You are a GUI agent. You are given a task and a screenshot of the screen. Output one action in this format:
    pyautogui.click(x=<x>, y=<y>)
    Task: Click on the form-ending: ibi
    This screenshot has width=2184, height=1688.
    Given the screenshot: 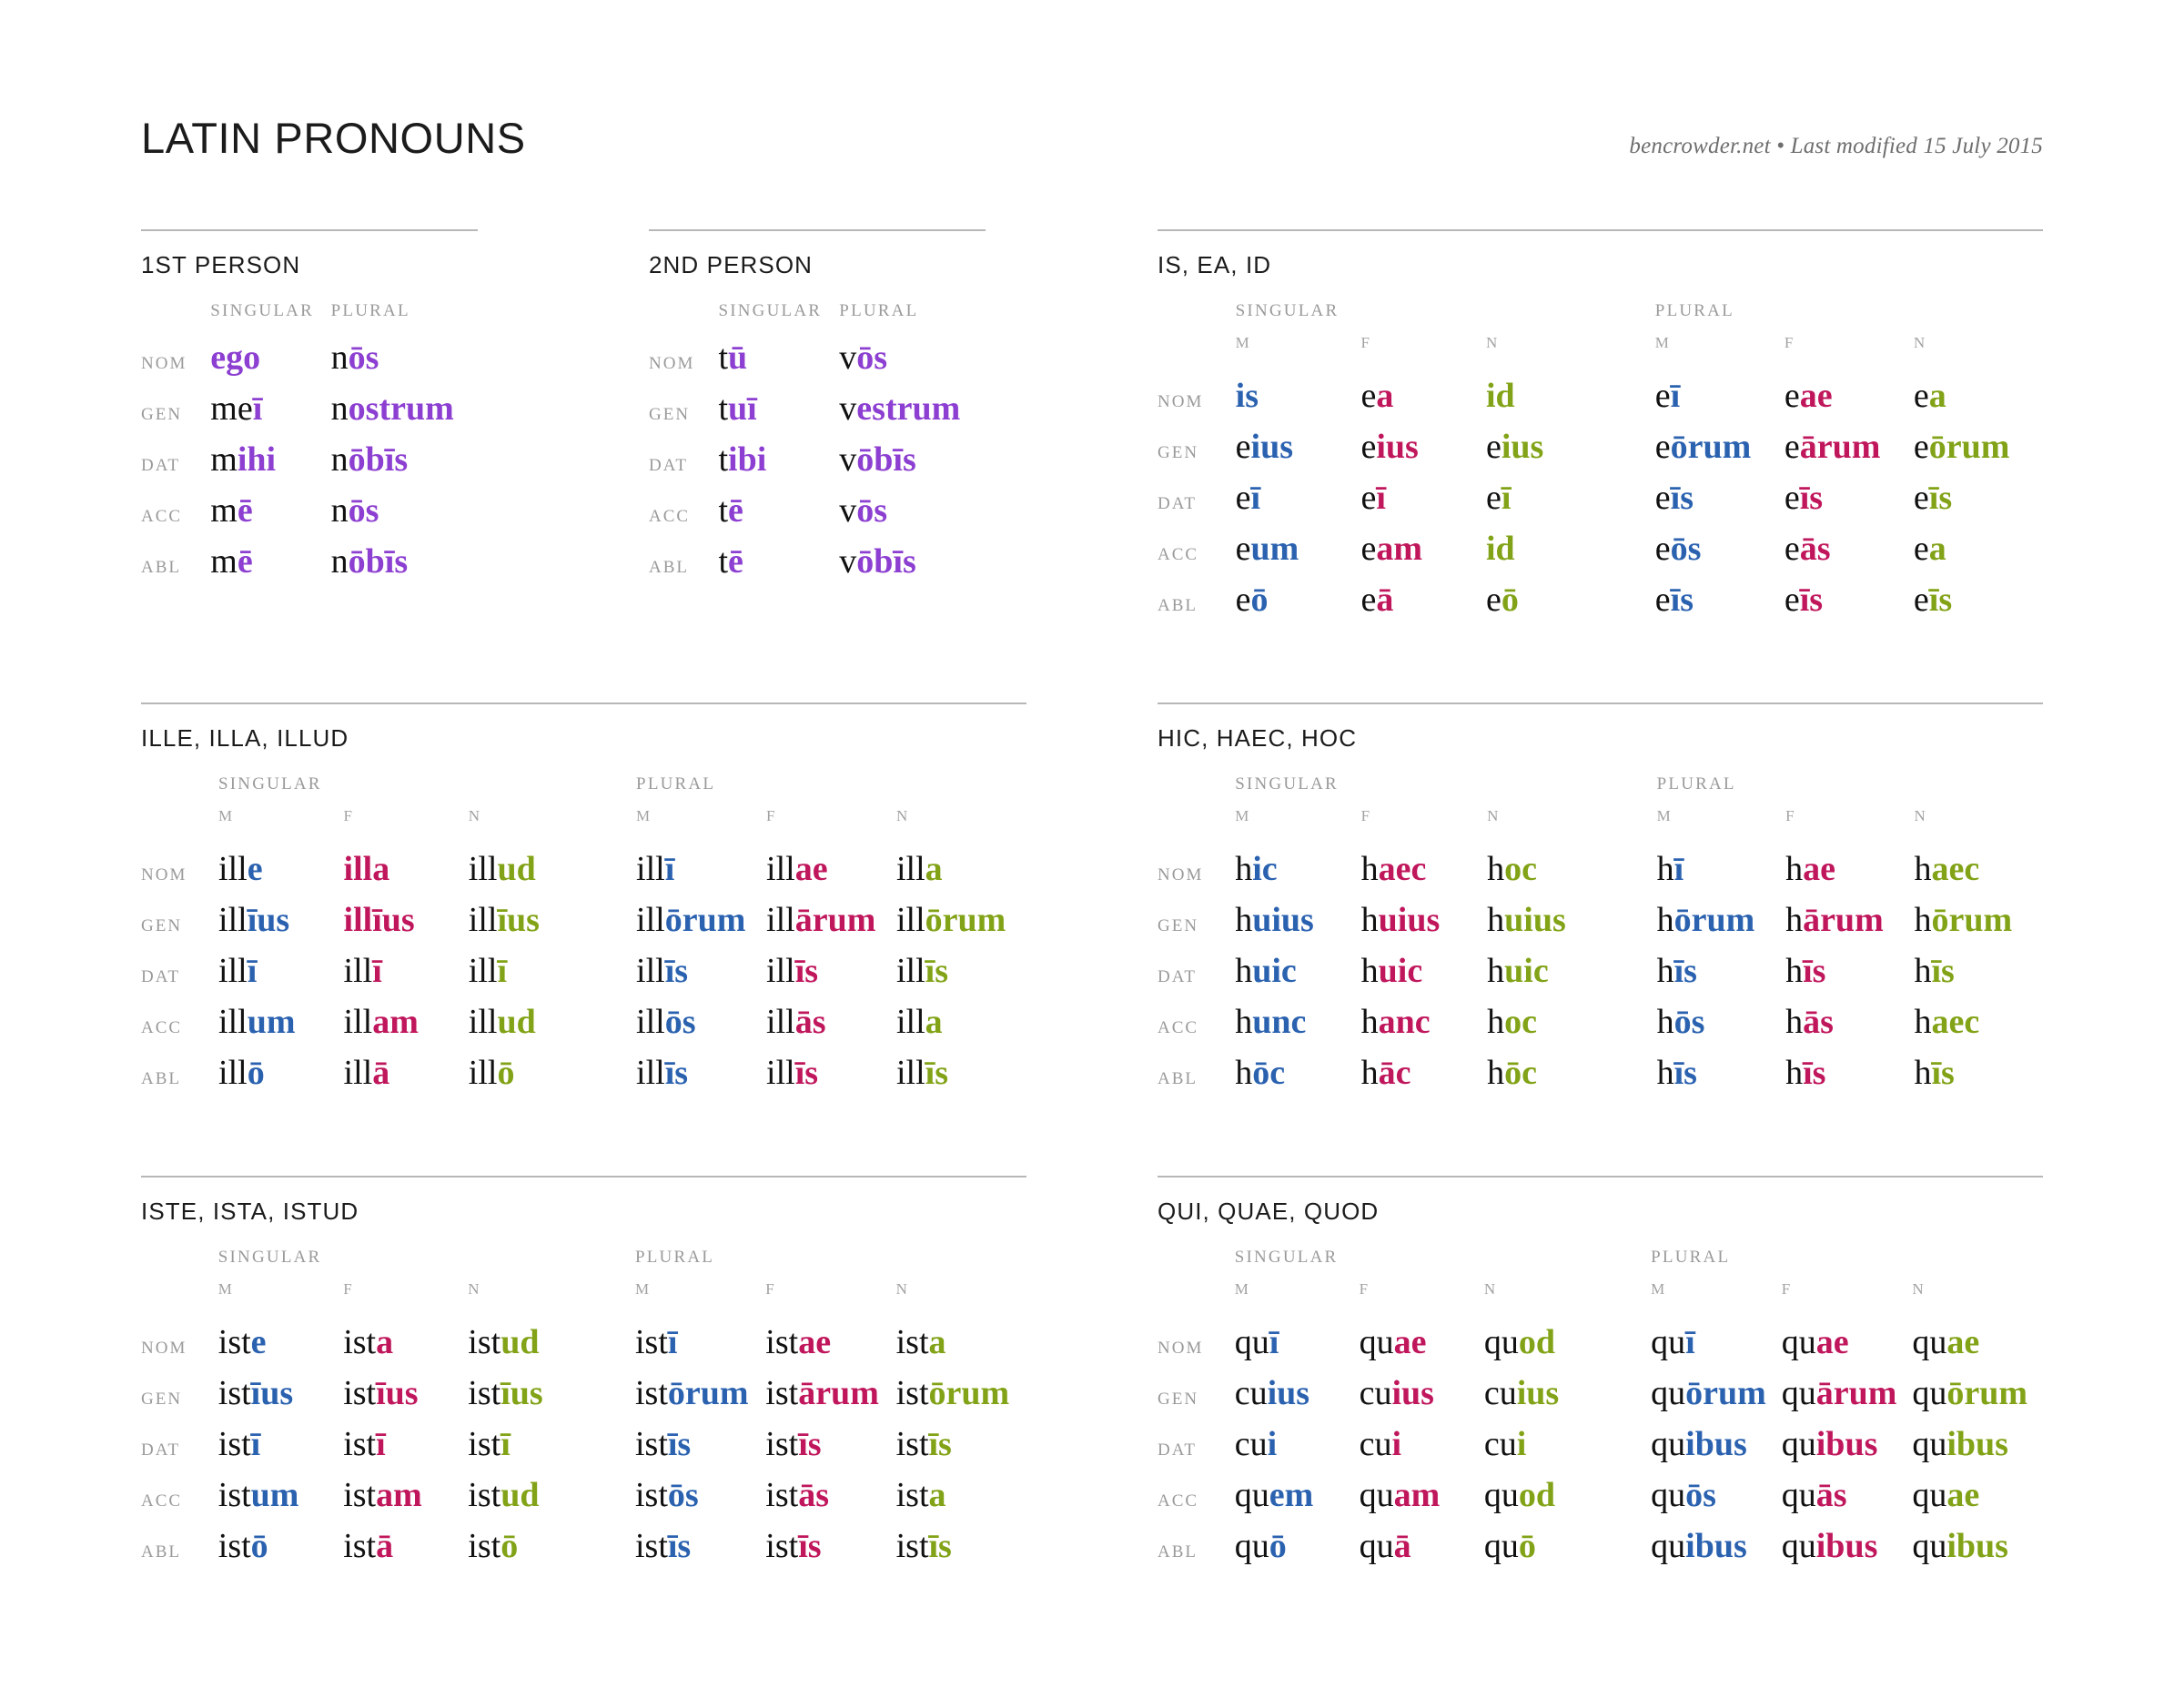 What is the action you would take?
    pyautogui.click(x=747, y=460)
    